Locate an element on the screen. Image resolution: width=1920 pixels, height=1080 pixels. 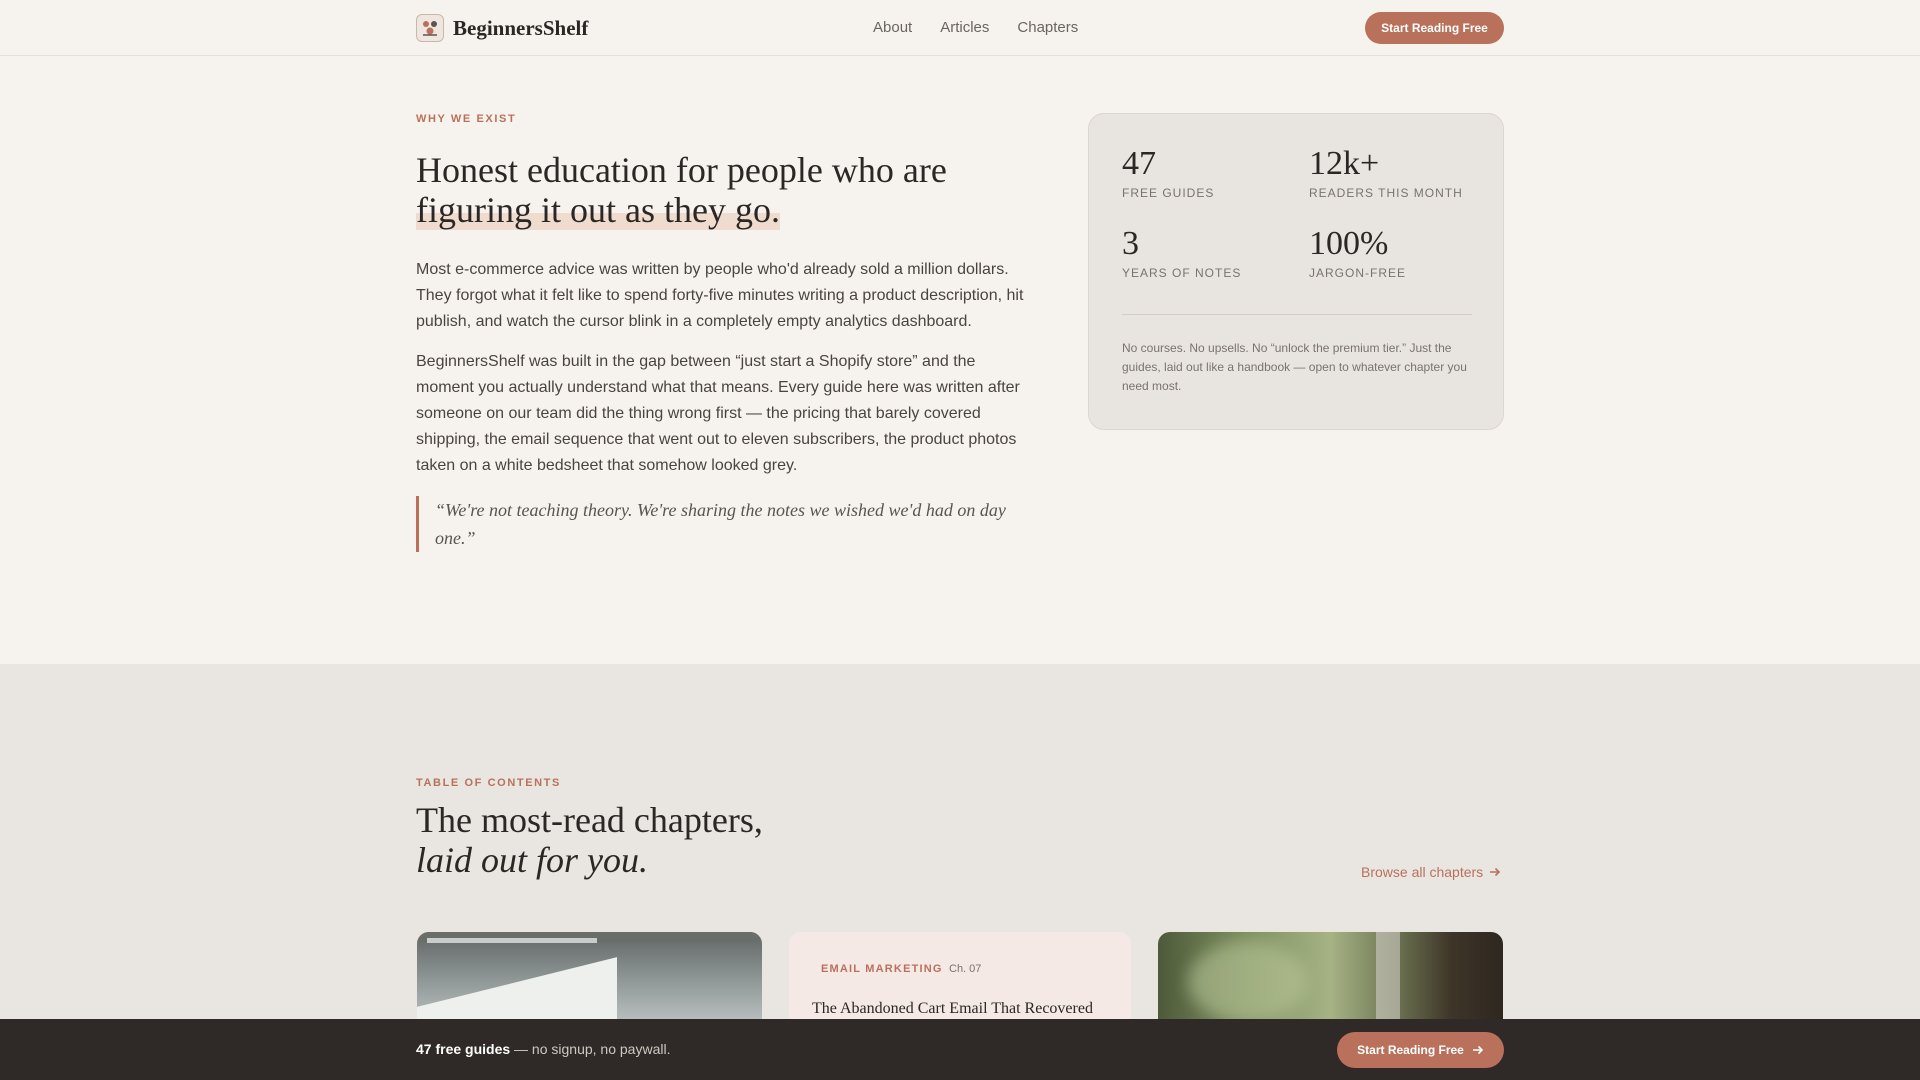
logo-icon is located at coordinates (430, 28).